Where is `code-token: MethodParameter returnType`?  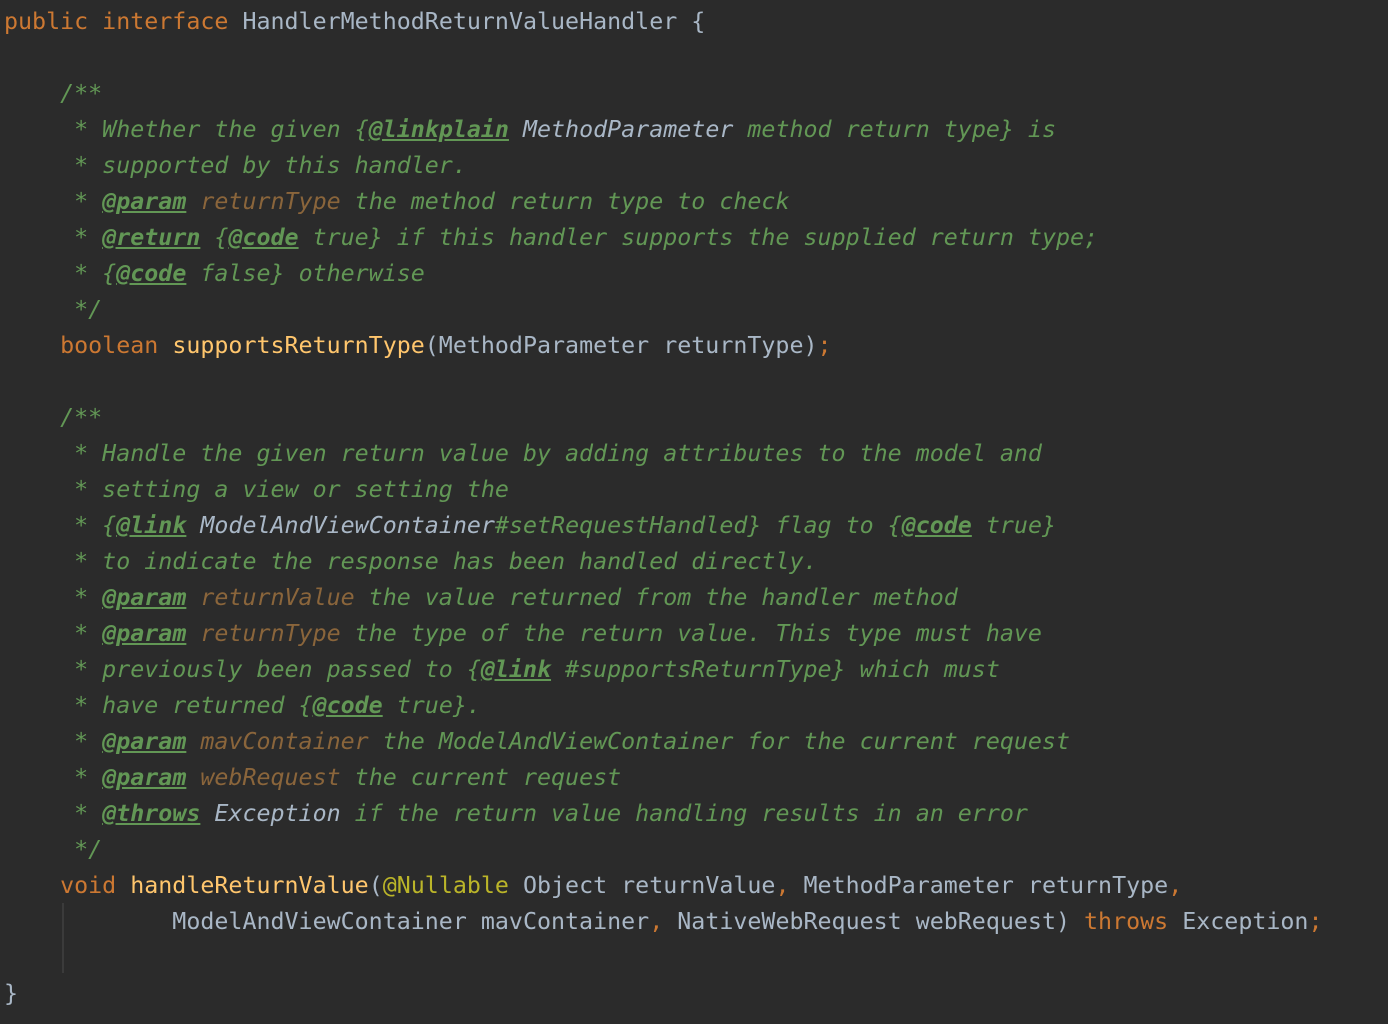
code-token: MethodParameter returnType is located at coordinates (986, 885).